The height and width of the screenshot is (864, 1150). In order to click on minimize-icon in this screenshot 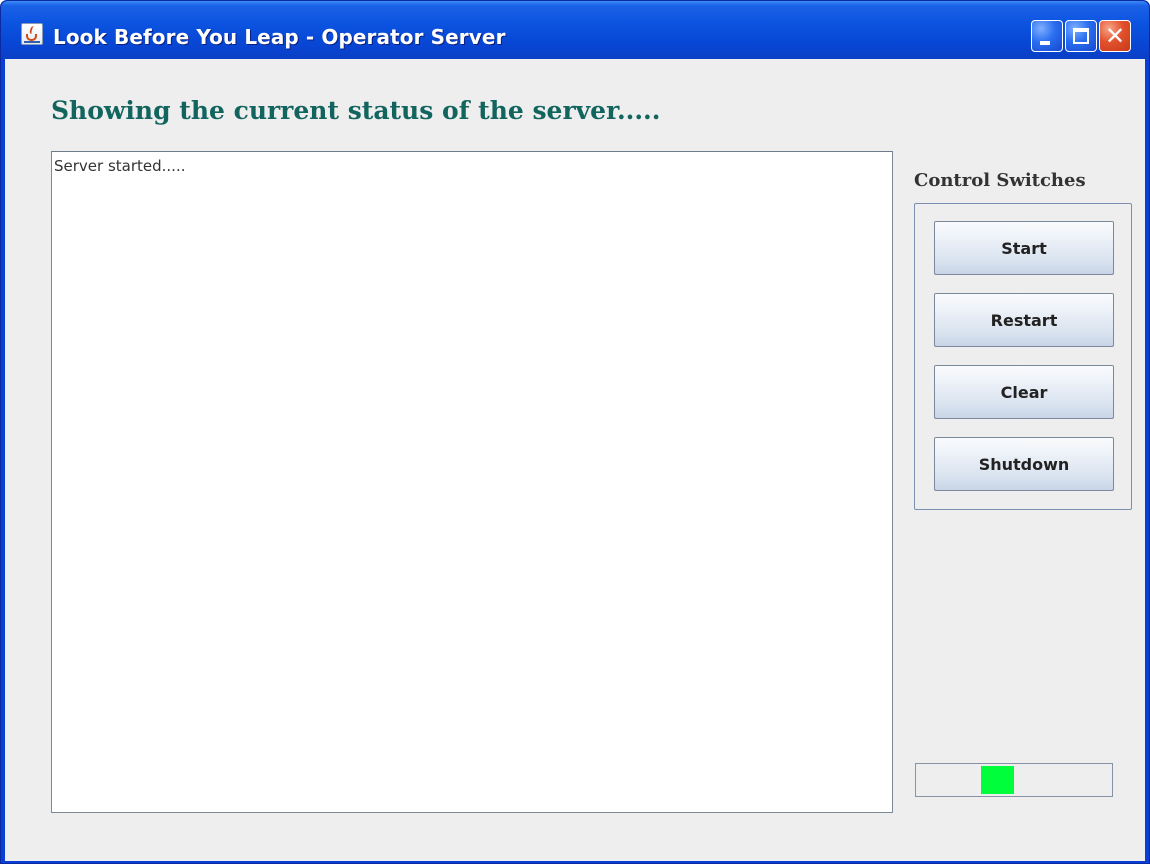, I will do `click(1045, 43)`.